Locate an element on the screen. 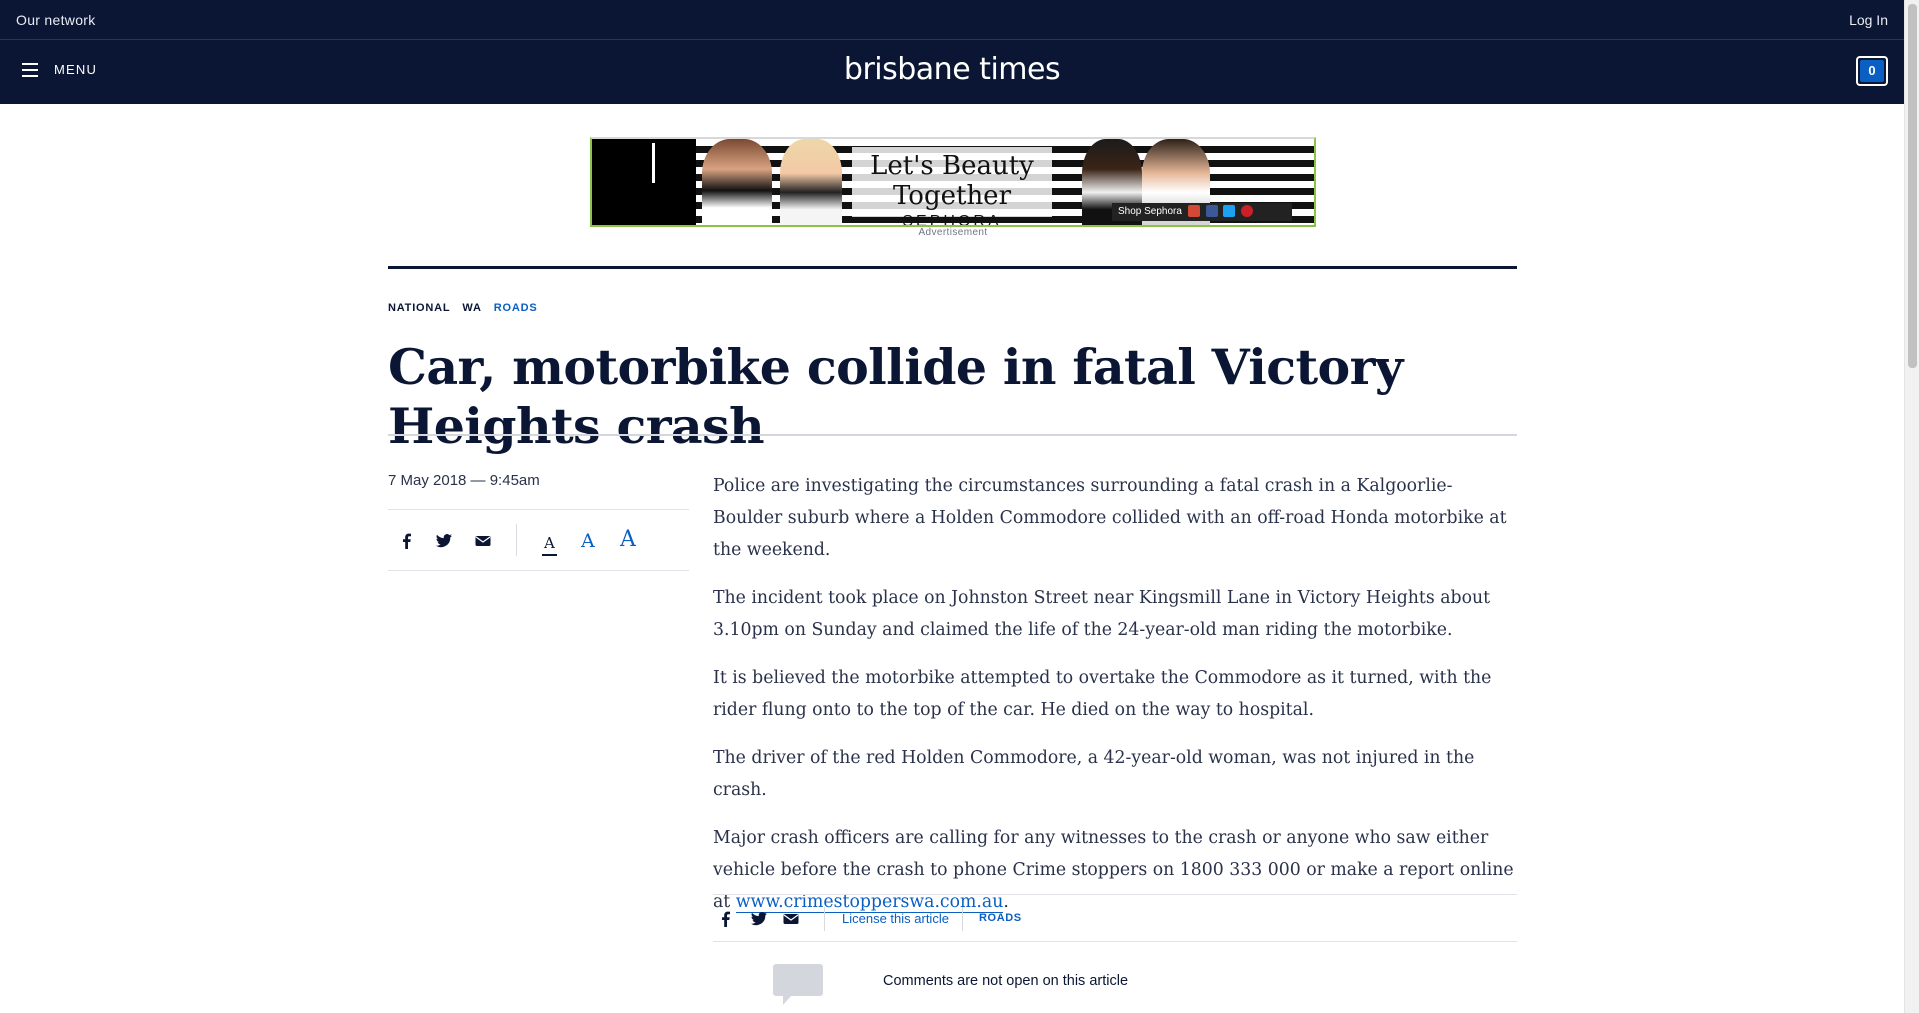 This screenshot has height=1013, width=1919. ad-cta-label: Shop Sephora is located at coordinates (1150, 211).